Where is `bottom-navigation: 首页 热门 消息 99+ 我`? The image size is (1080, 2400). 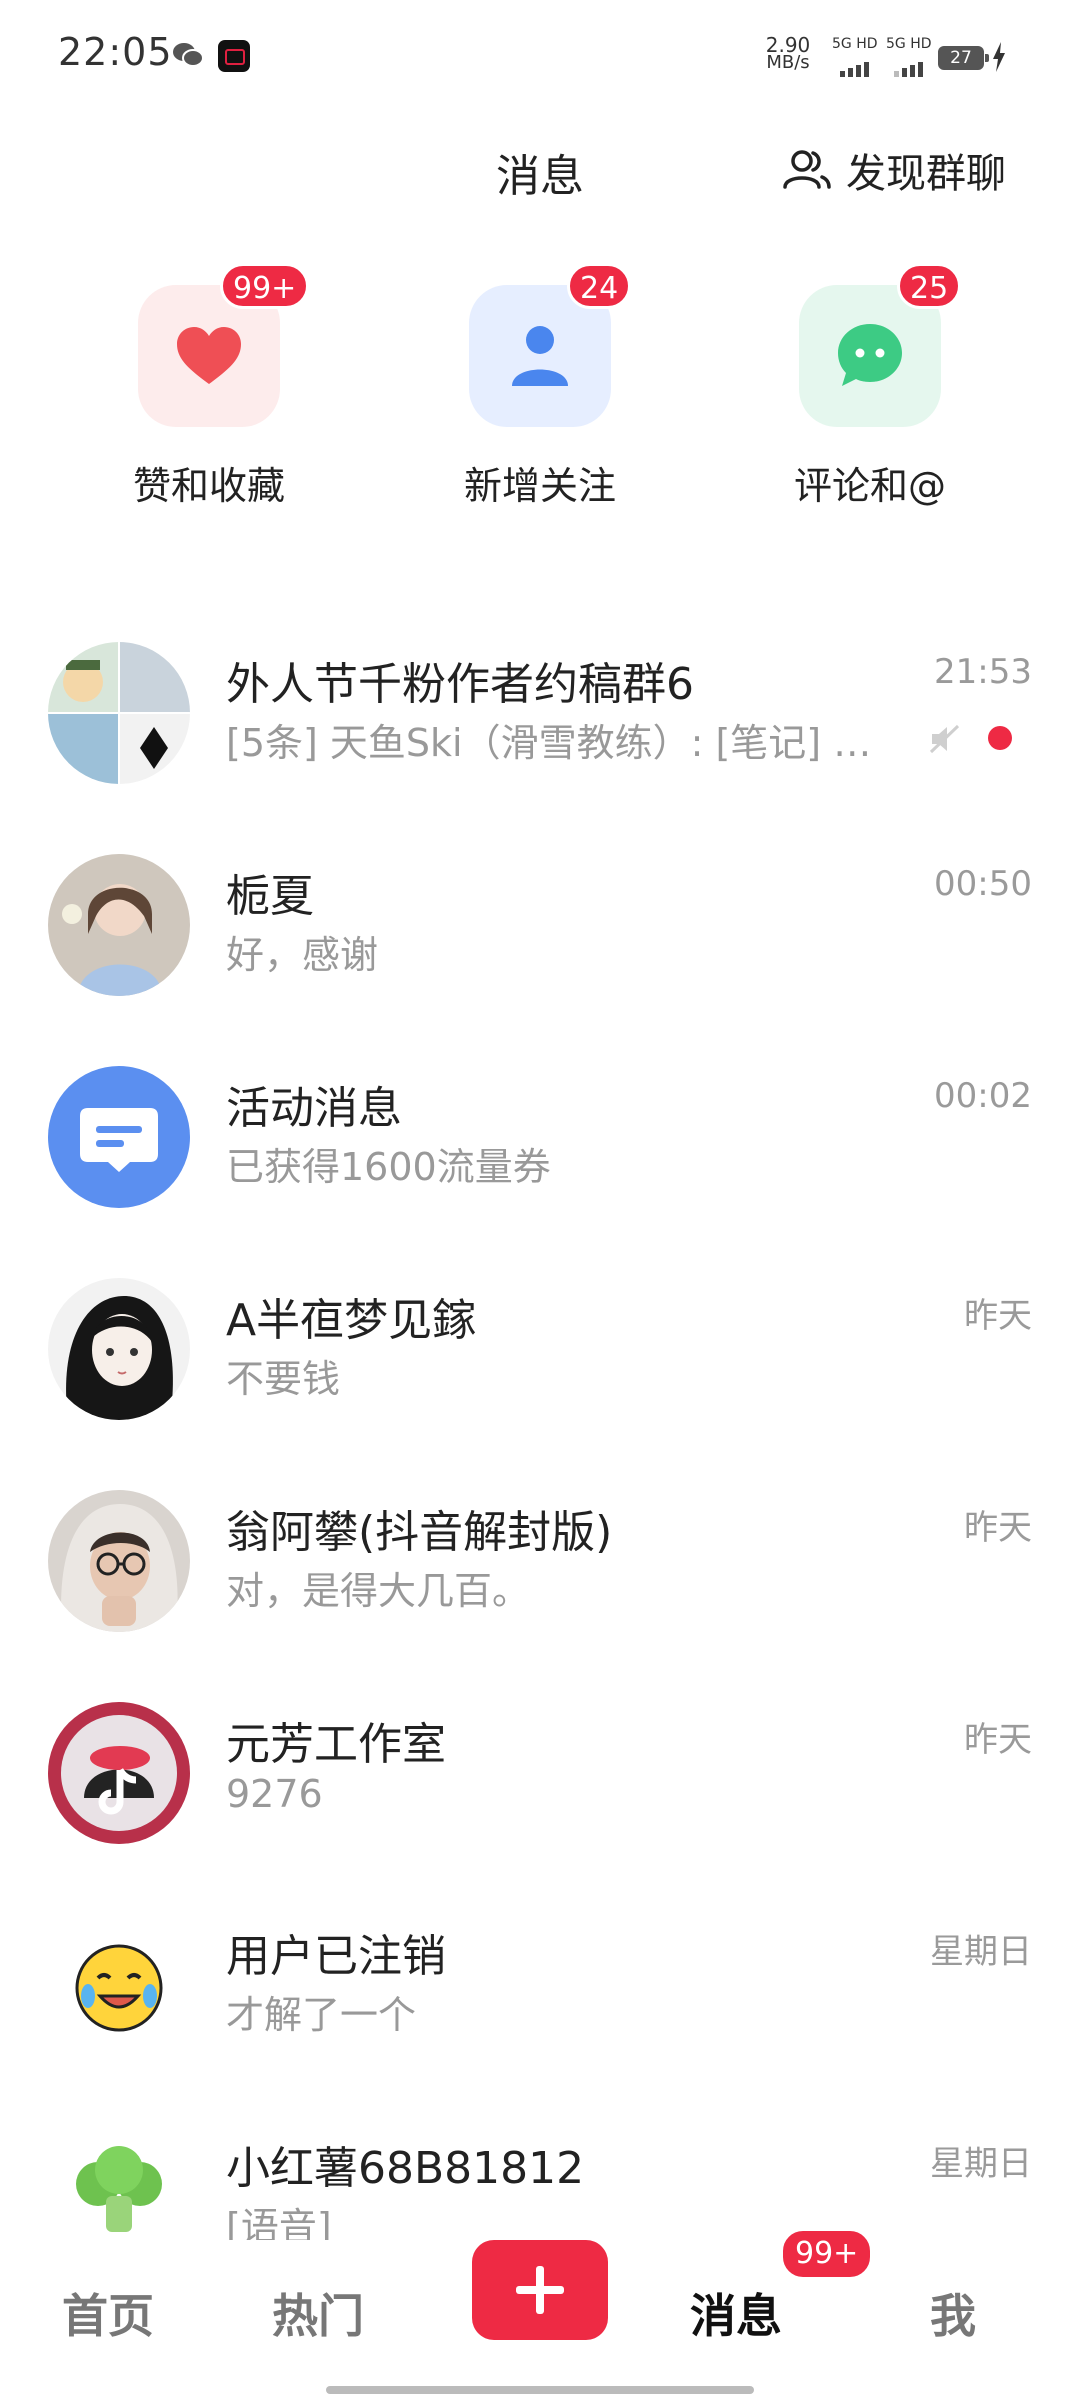
bottom-navigation: 首页 热门 消息 99+ 我 is located at coordinates (540, 2314).